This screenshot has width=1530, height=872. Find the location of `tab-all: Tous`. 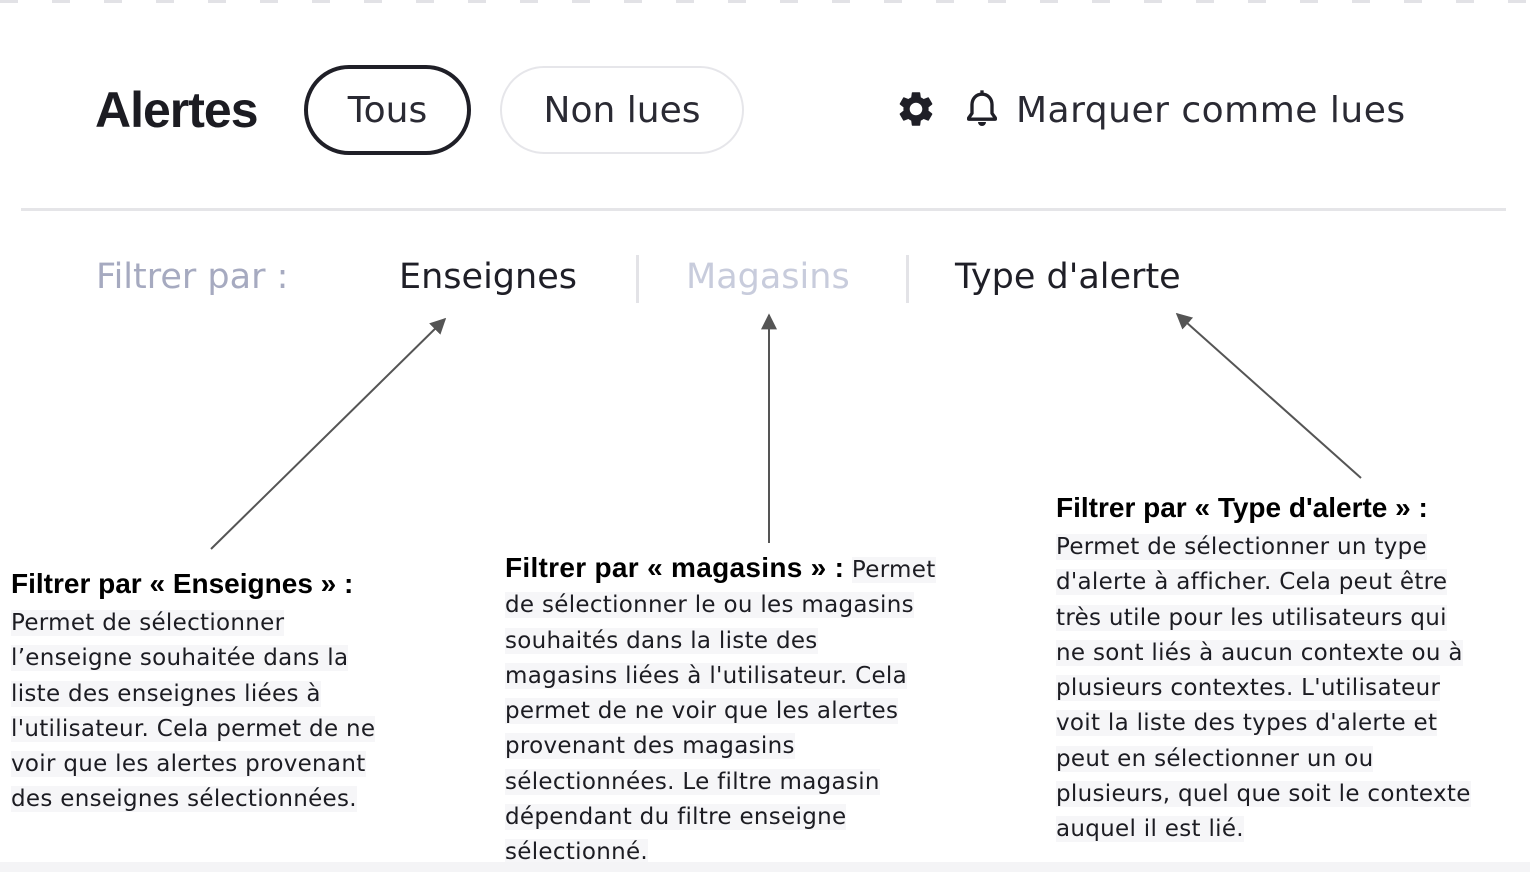

tab-all: Tous is located at coordinates (387, 110).